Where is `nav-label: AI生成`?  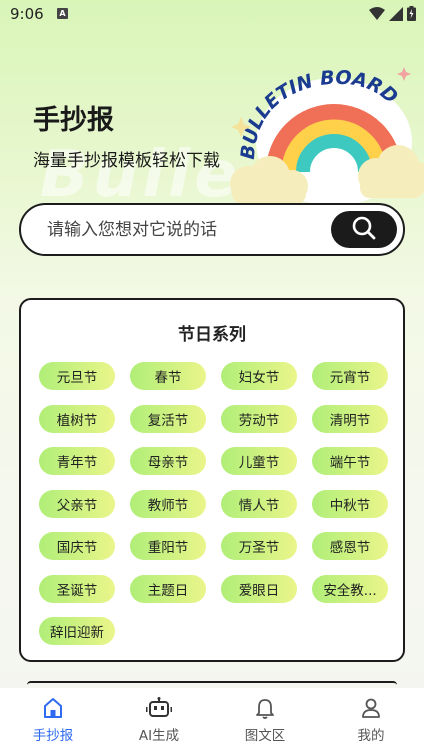 nav-label: AI生成 is located at coordinates (159, 736).